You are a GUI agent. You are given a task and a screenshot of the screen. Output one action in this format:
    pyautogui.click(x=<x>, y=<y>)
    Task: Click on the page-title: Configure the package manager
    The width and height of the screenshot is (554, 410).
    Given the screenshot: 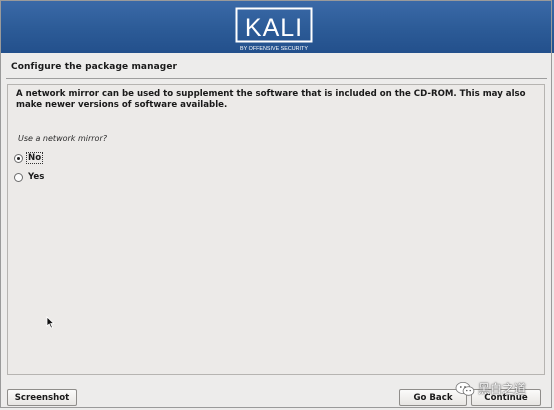 What is the action you would take?
    pyautogui.click(x=94, y=67)
    